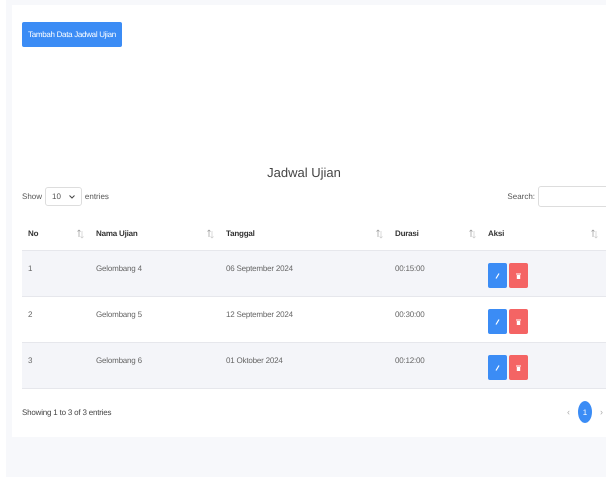 This screenshot has height=477, width=606. I want to click on search-label: Search:, so click(521, 196).